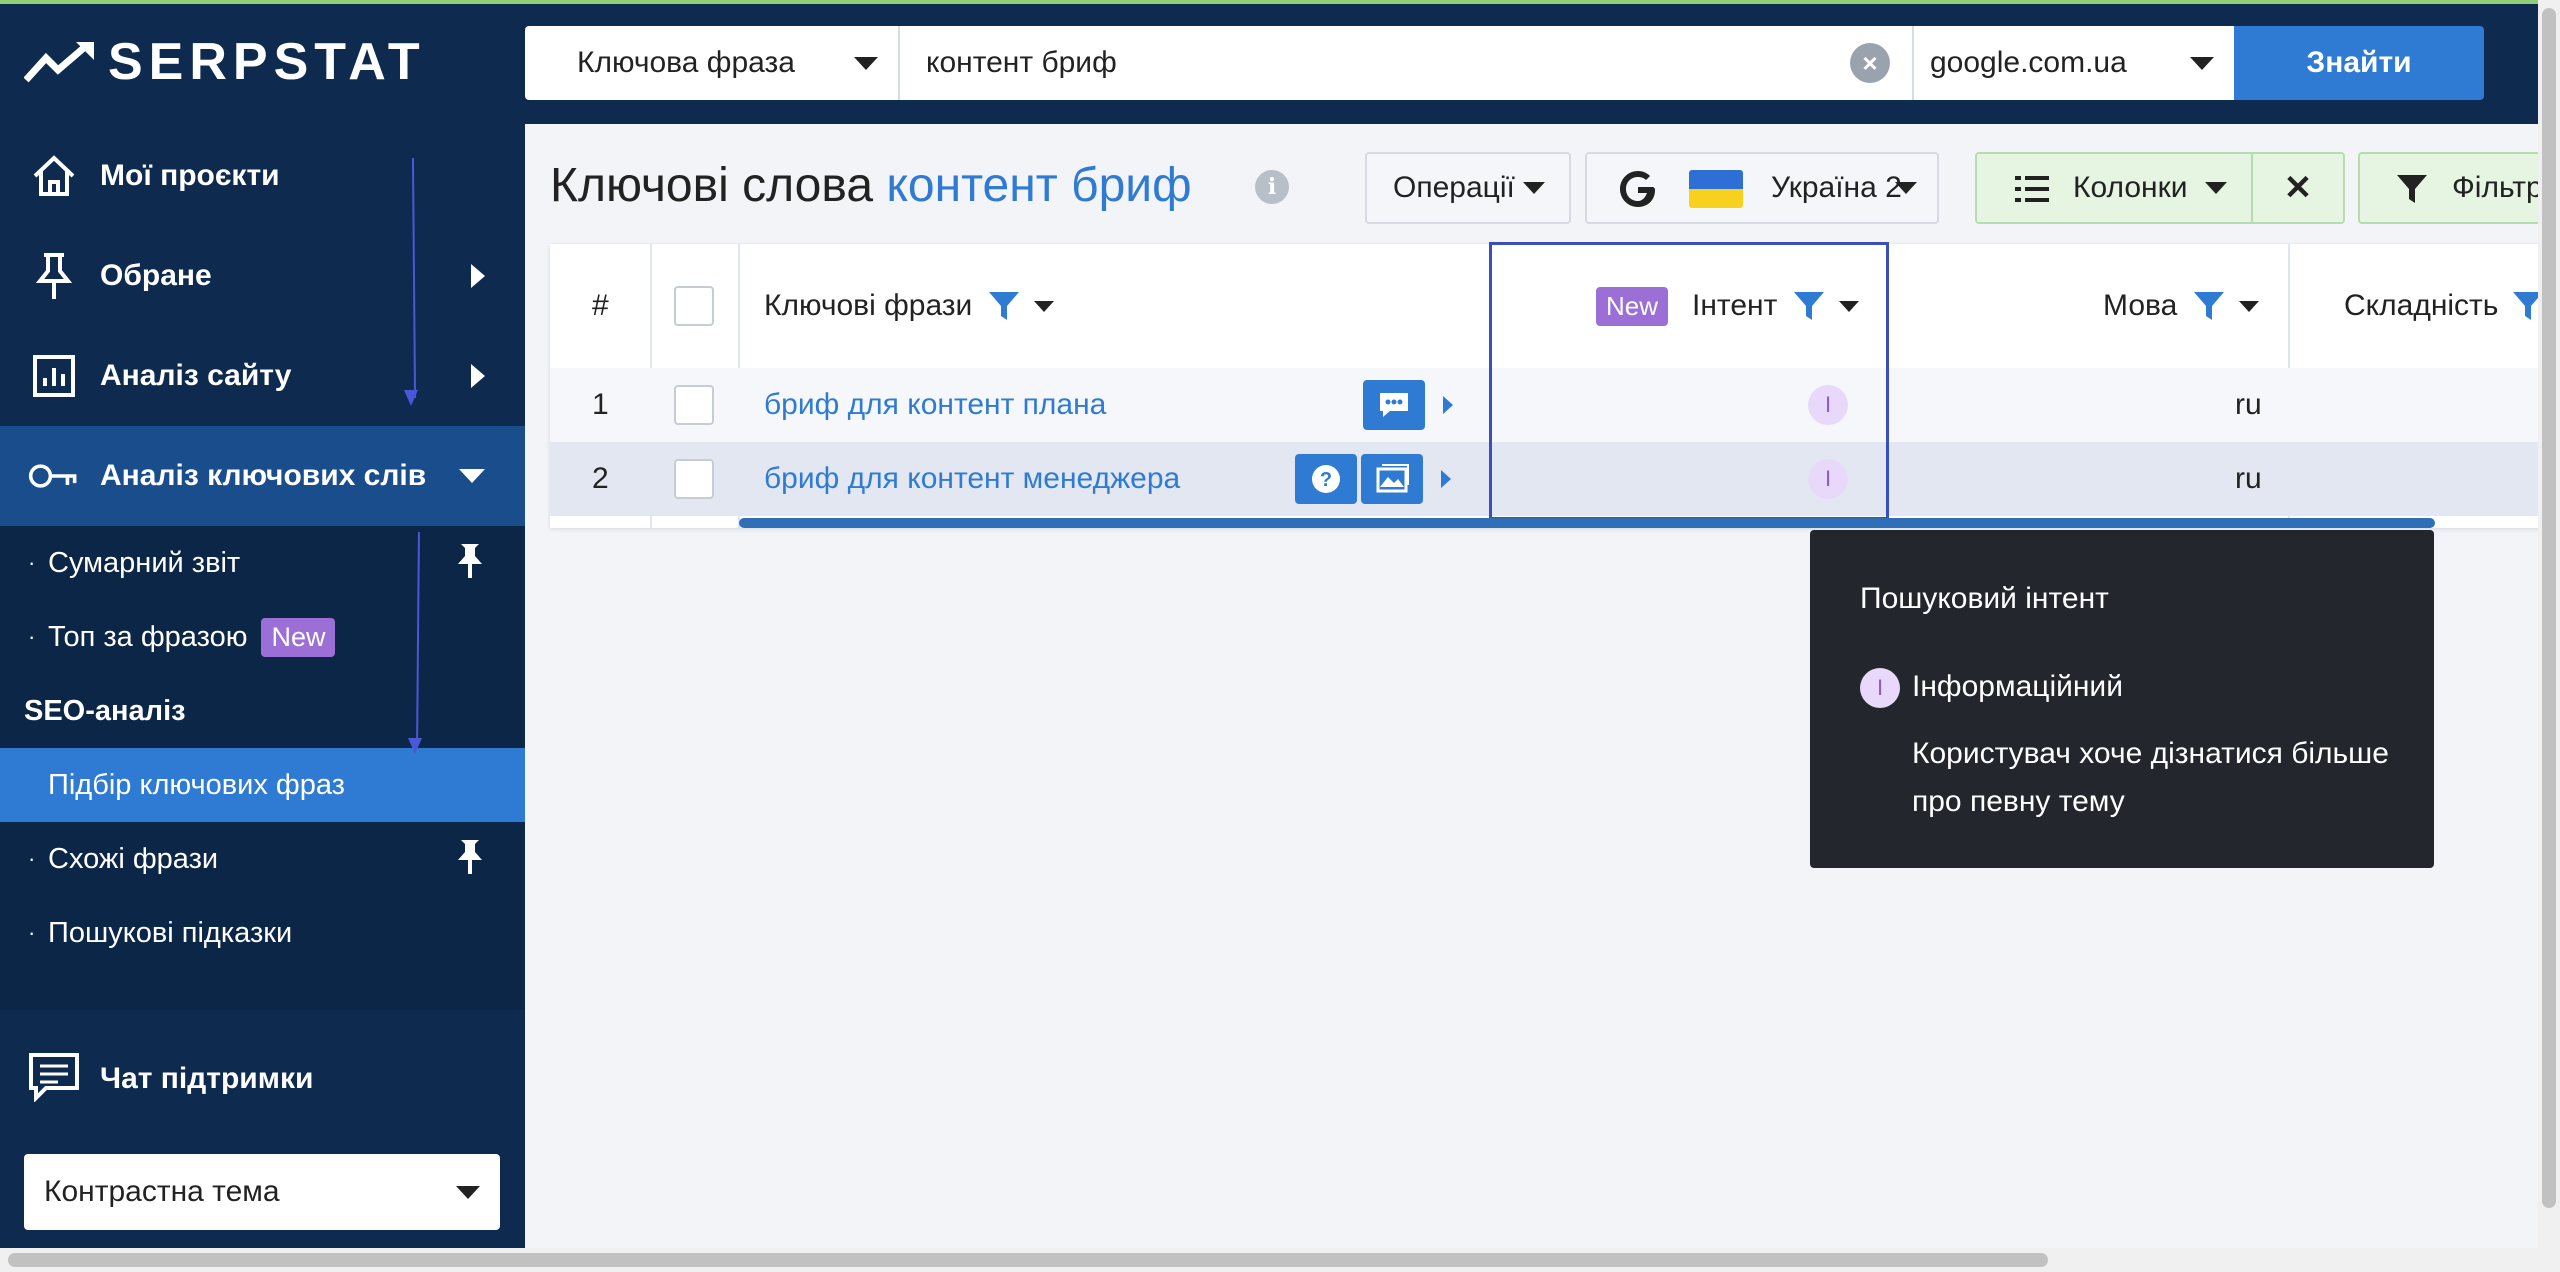  I want to click on page-title-prefix: Ключові слова, so click(712, 185).